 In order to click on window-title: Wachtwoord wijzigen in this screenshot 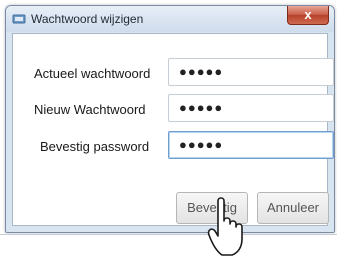, I will do `click(87, 19)`.